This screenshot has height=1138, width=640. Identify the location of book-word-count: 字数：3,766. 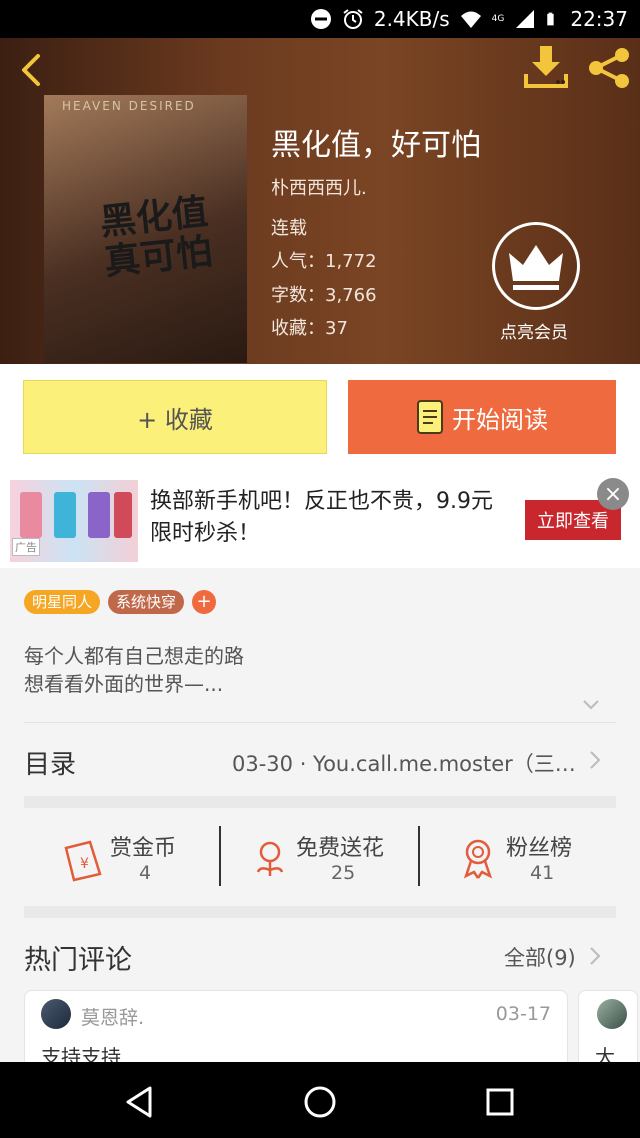
(324, 294).